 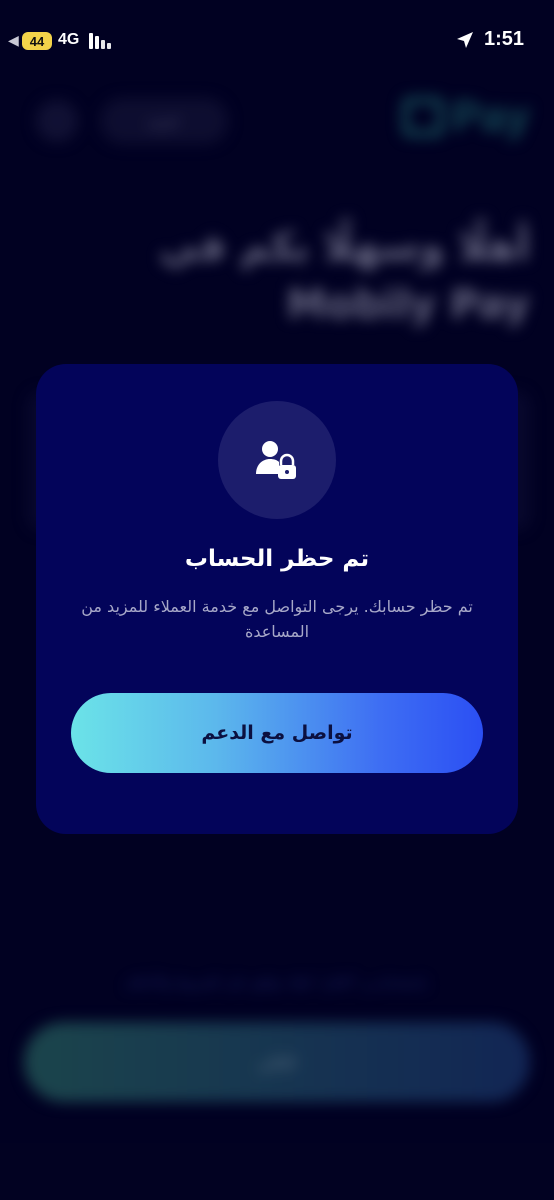 I want to click on contact-support-button: تواصل مع الدعم, so click(x=277, y=733).